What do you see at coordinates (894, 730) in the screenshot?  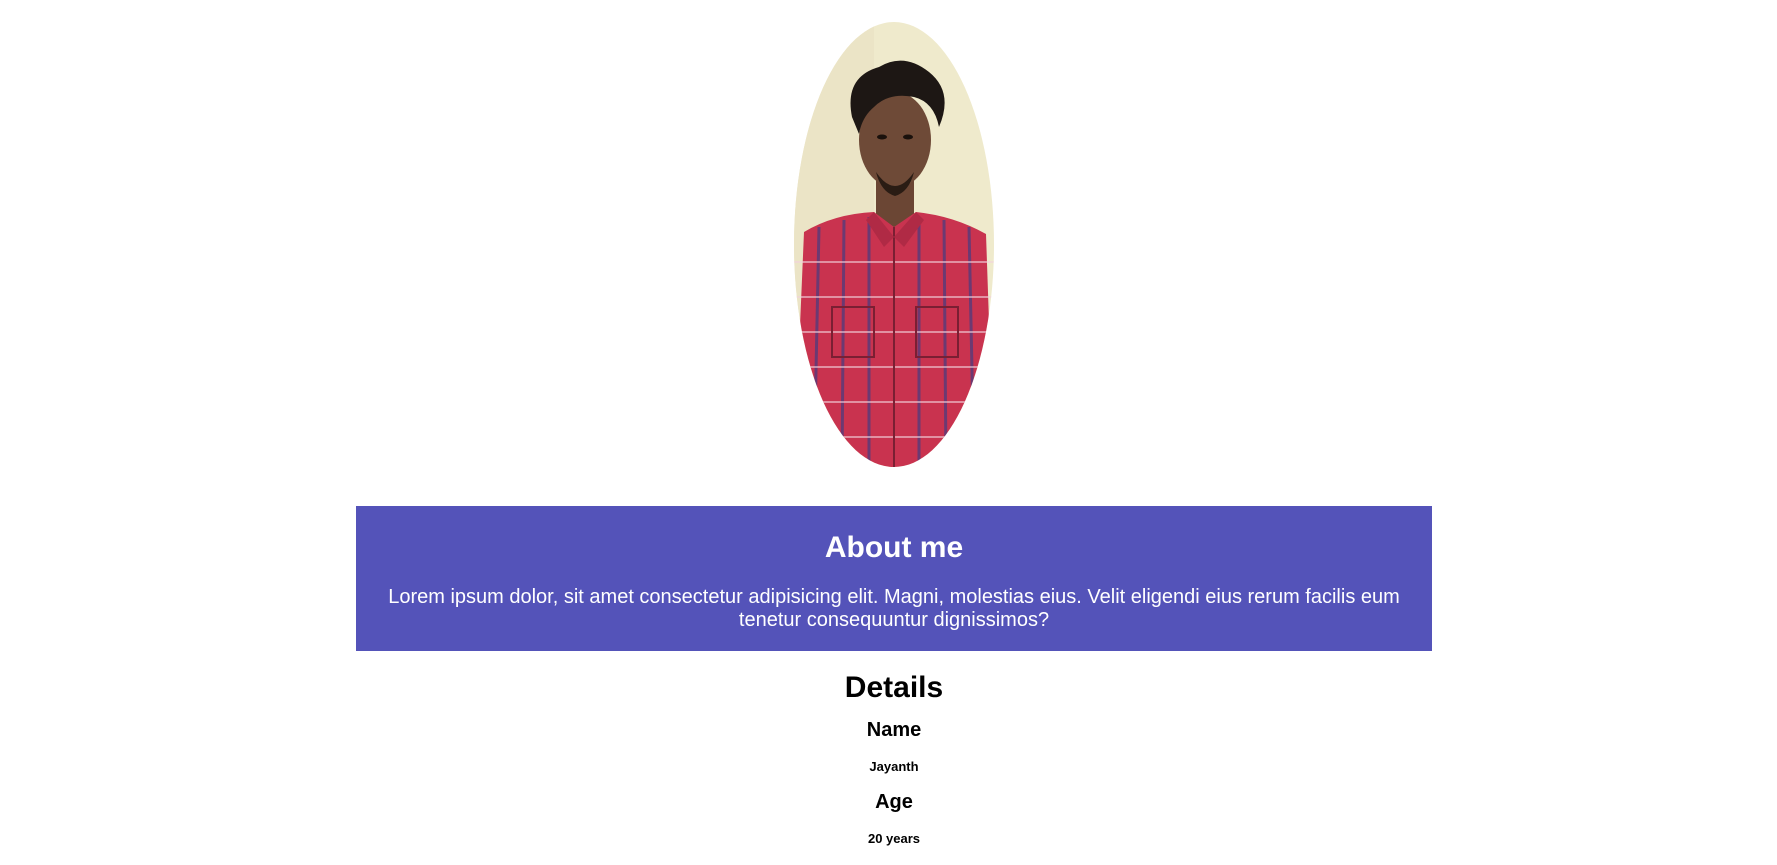 I see `name-label: Name` at bounding box center [894, 730].